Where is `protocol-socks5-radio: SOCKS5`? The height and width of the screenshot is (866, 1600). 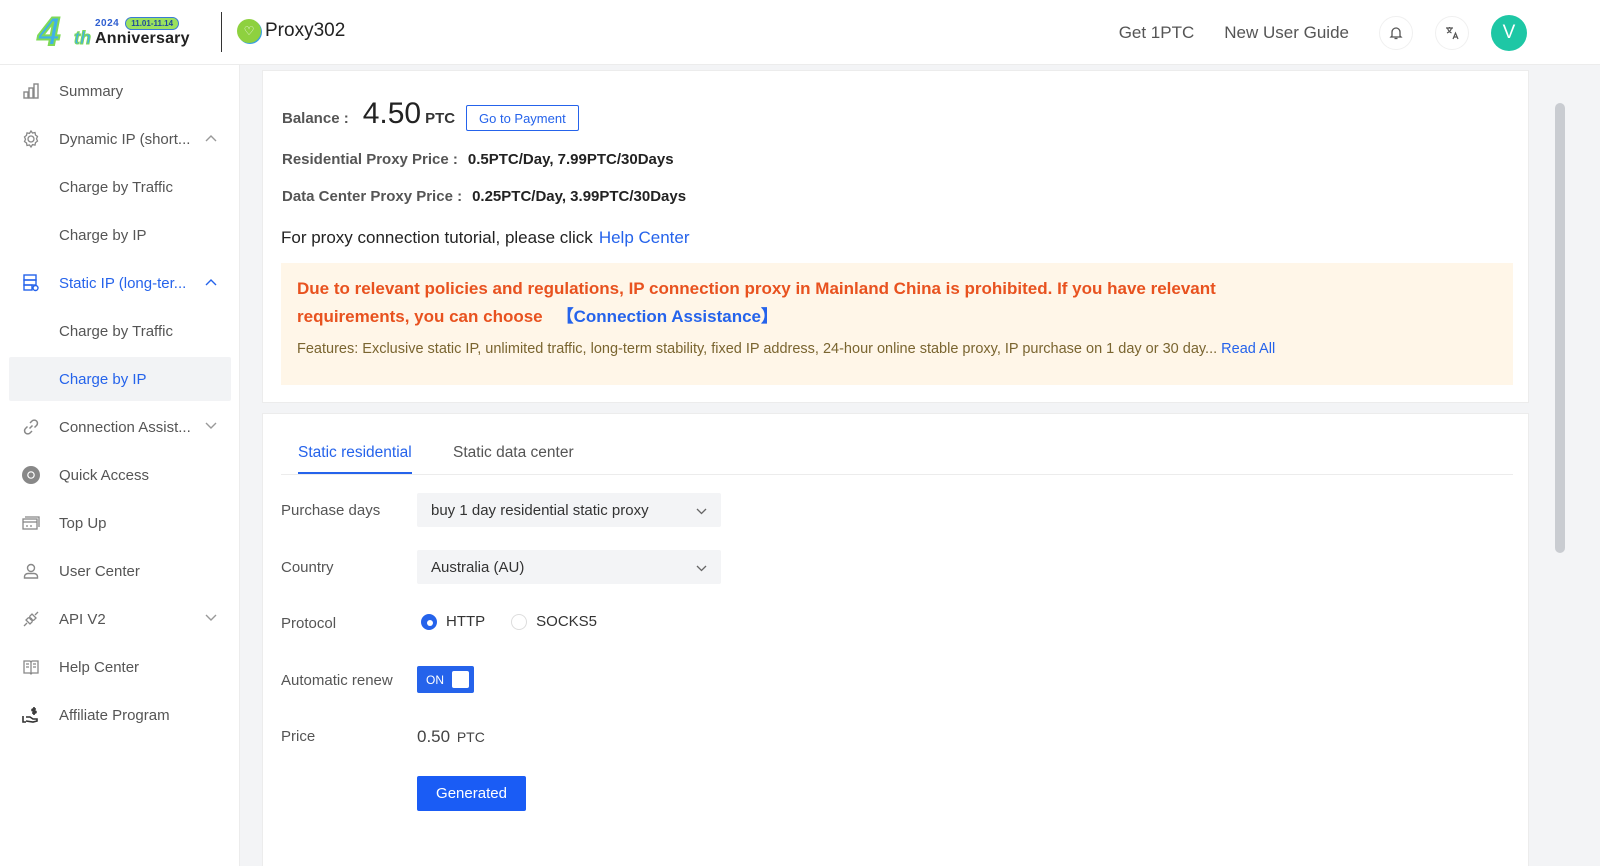
protocol-socks5-radio: SOCKS5 is located at coordinates (554, 621).